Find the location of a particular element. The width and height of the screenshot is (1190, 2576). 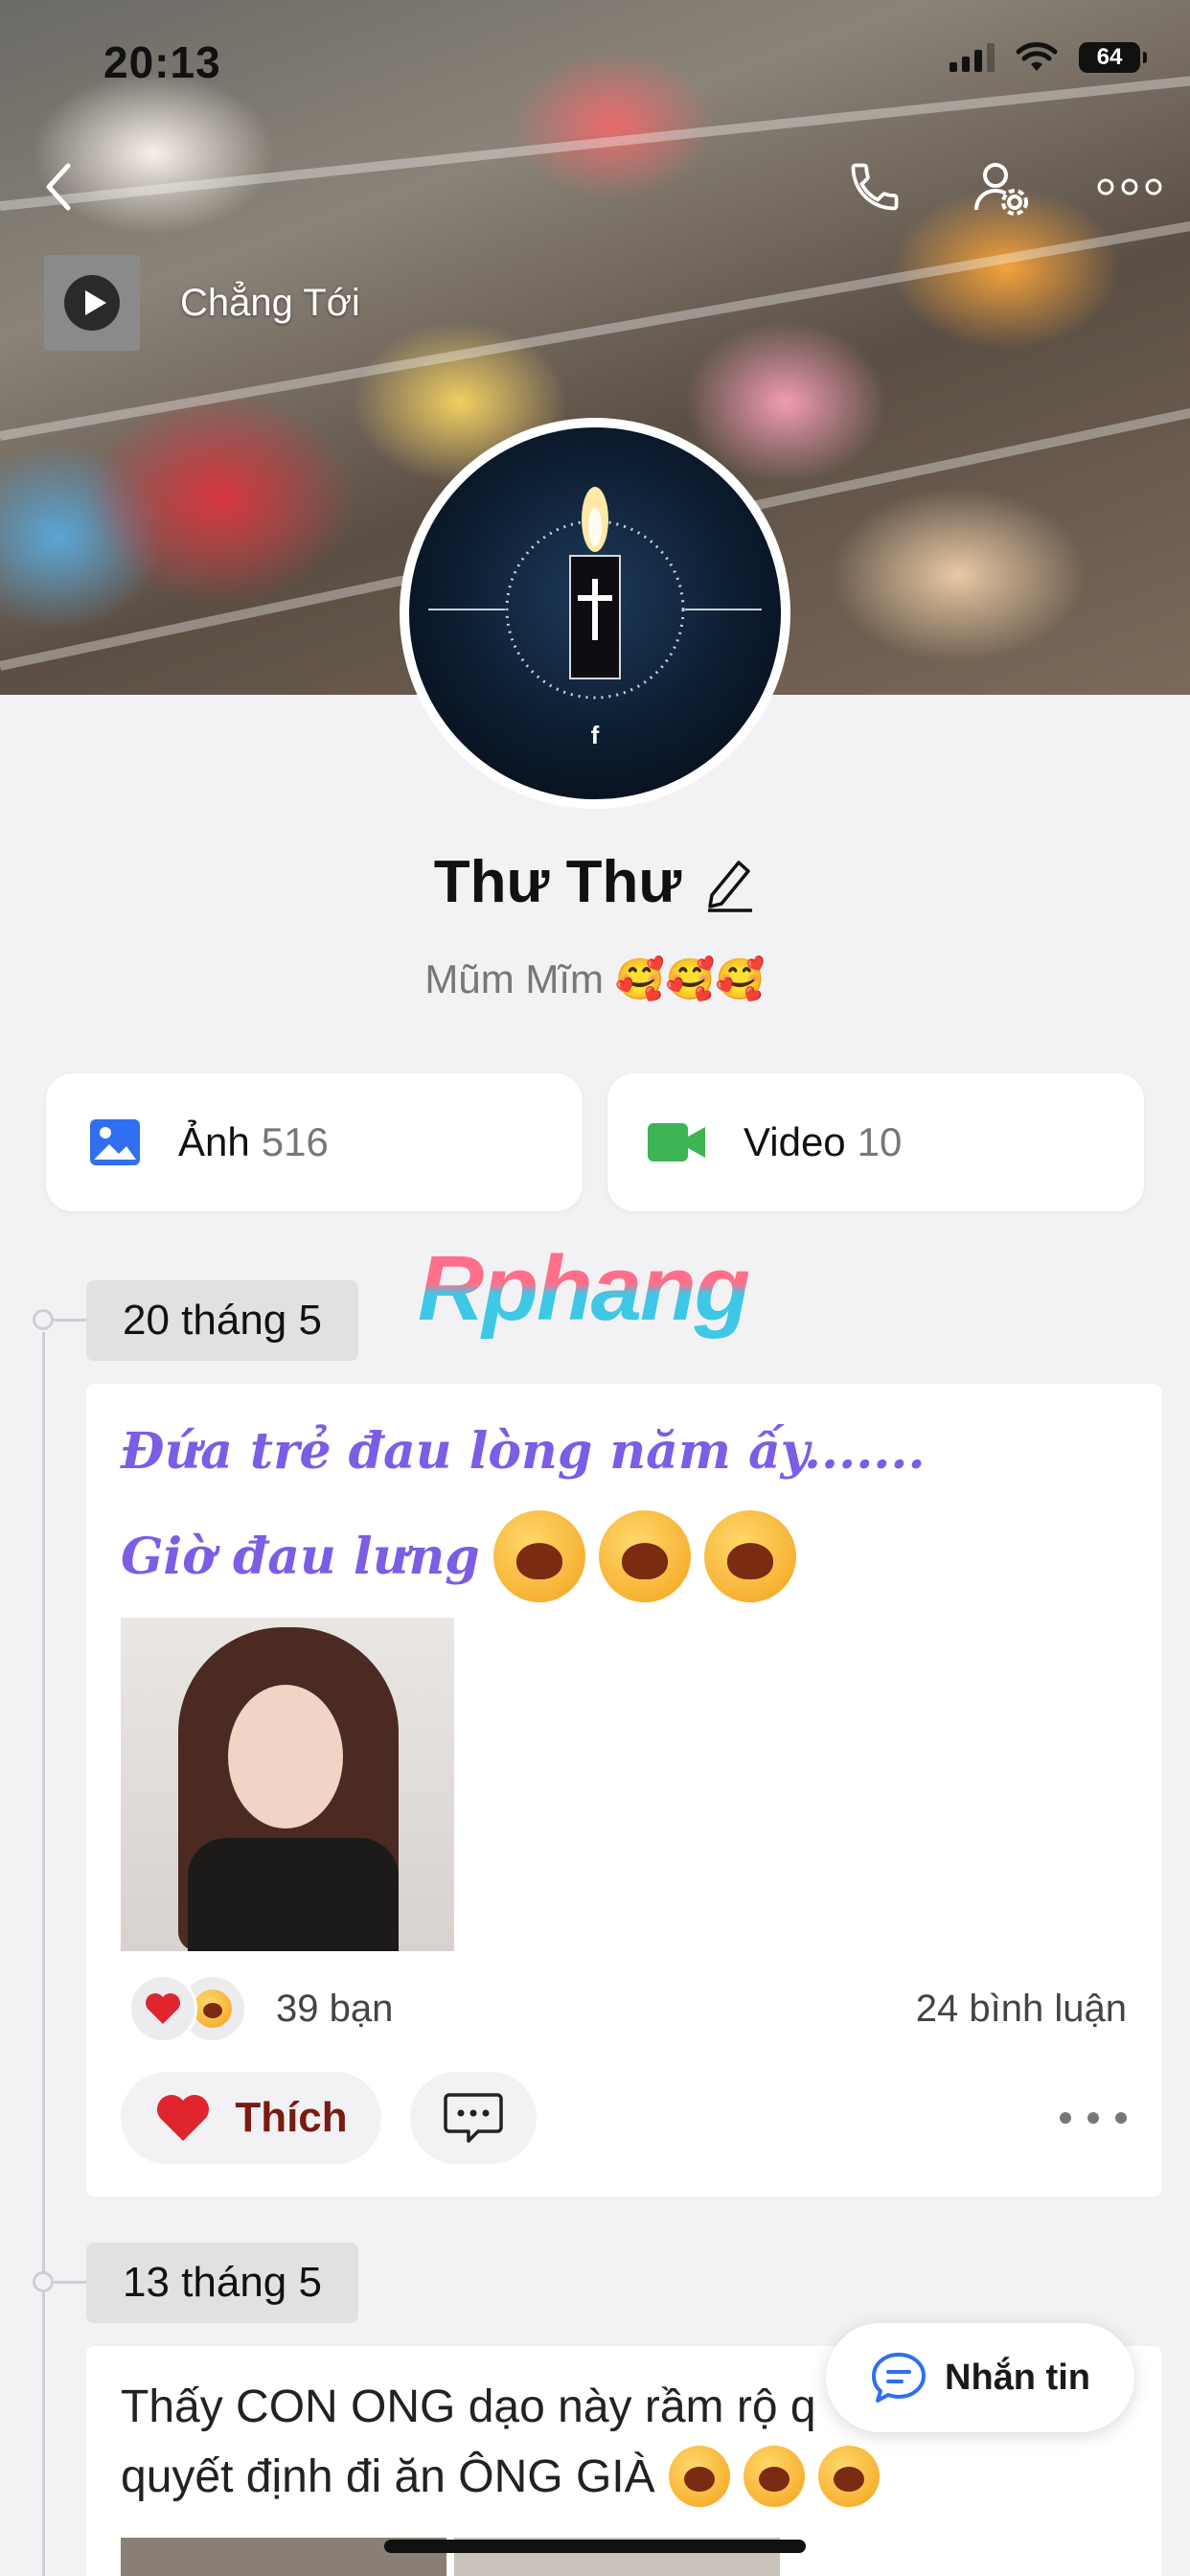

profile-avatar: f is located at coordinates (595, 613).